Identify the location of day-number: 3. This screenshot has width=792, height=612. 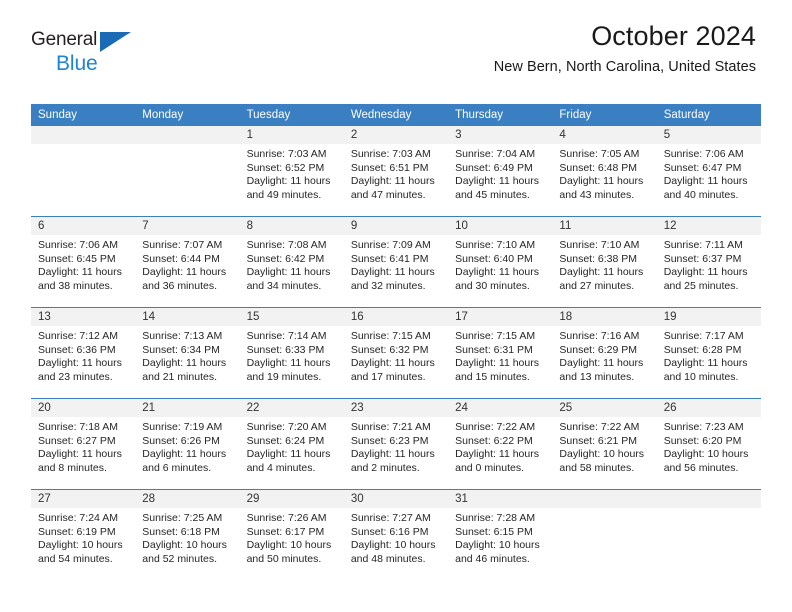
(500, 135).